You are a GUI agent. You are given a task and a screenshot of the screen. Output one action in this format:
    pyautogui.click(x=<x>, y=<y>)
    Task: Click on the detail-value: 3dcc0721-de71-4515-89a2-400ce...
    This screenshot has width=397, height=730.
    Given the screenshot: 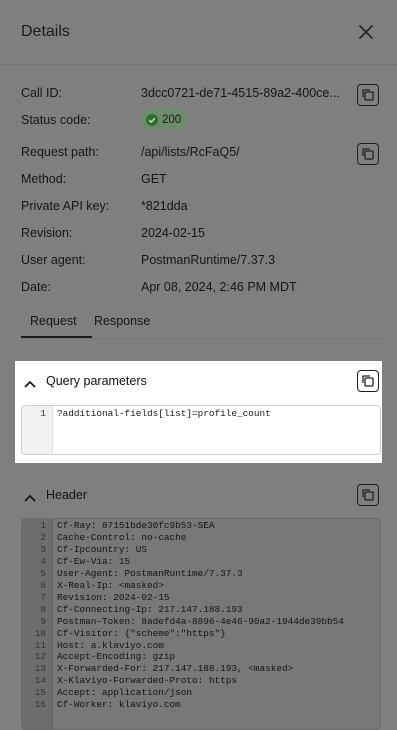 What is the action you would take?
    pyautogui.click(x=240, y=93)
    